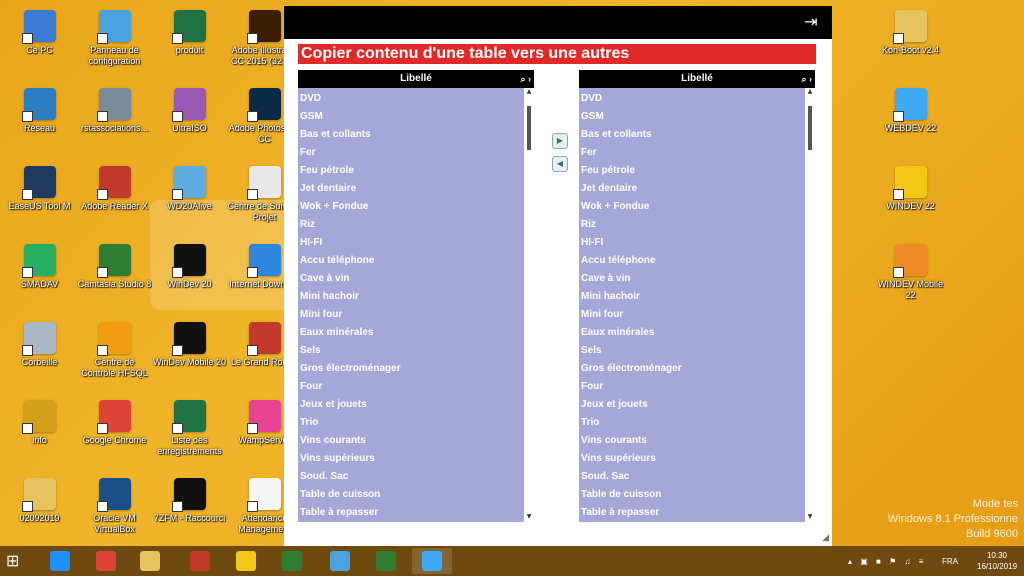 This screenshot has width=1024, height=576. What do you see at coordinates (16, 561) in the screenshot?
I see `windows-start-icon: ⊞` at bounding box center [16, 561].